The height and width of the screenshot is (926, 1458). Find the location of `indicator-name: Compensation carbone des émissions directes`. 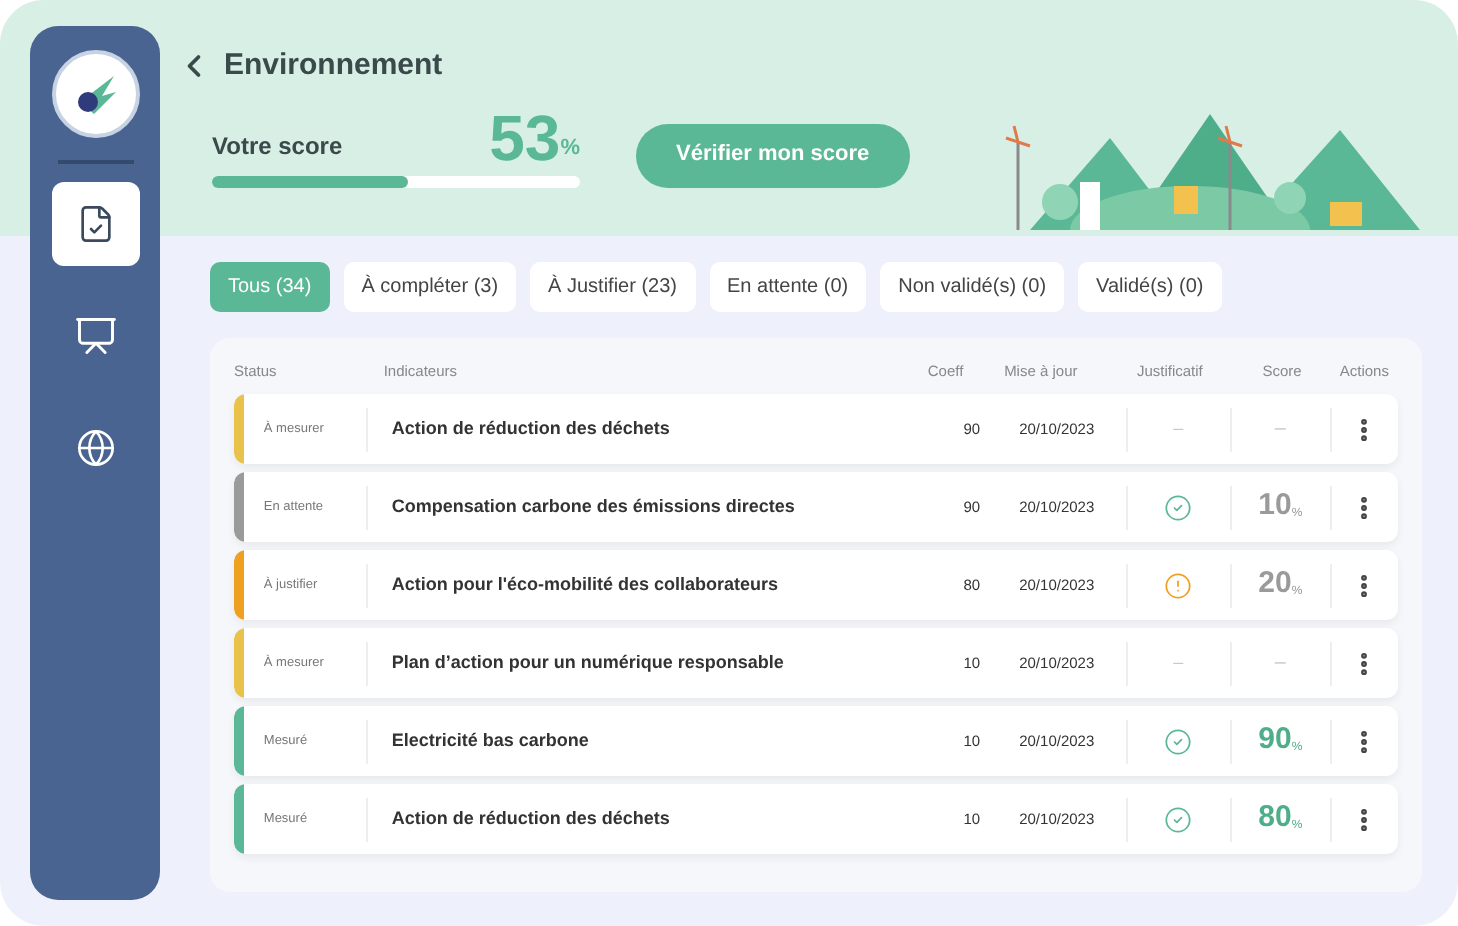

indicator-name: Compensation carbone des émissions directes is located at coordinates (593, 506).